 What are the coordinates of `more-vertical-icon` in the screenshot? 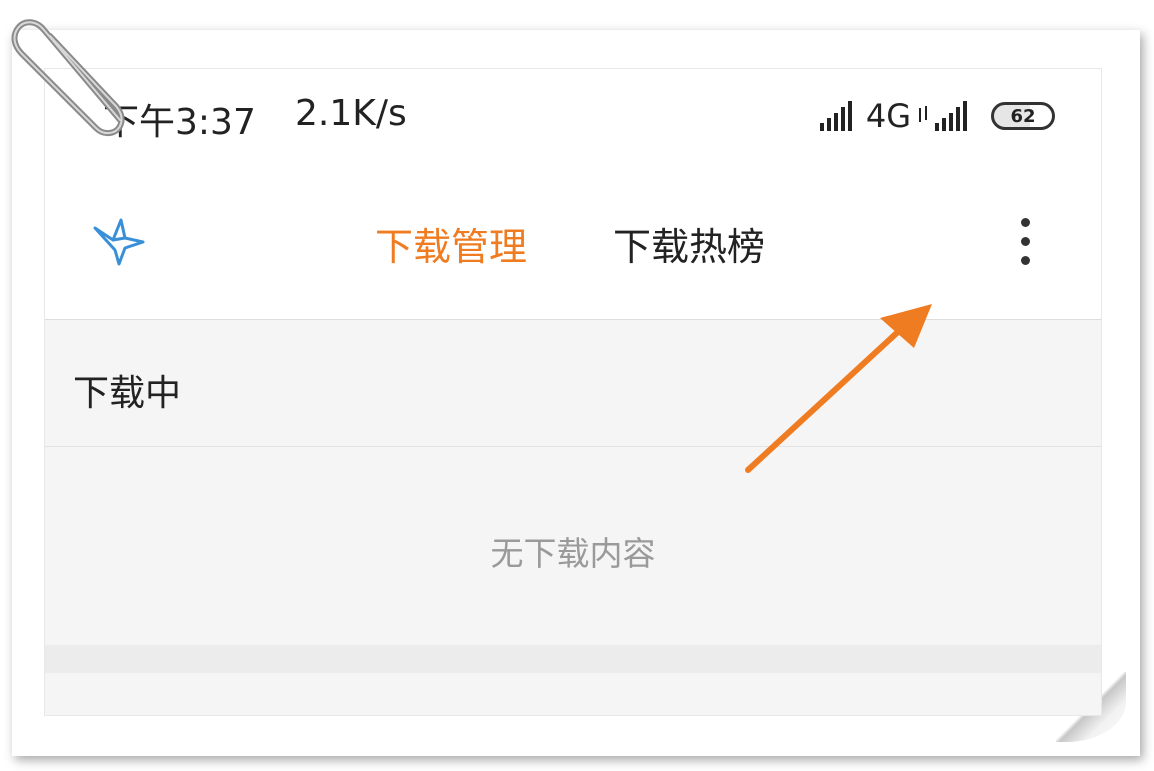 It's located at (1025, 245).